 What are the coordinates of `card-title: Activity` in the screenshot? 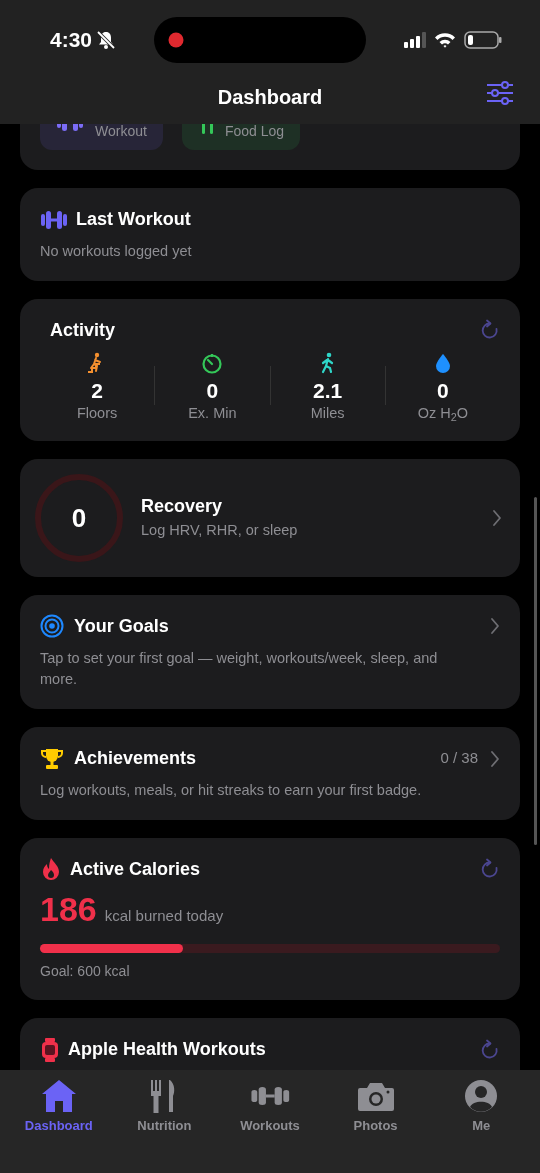 It's located at (83, 330).